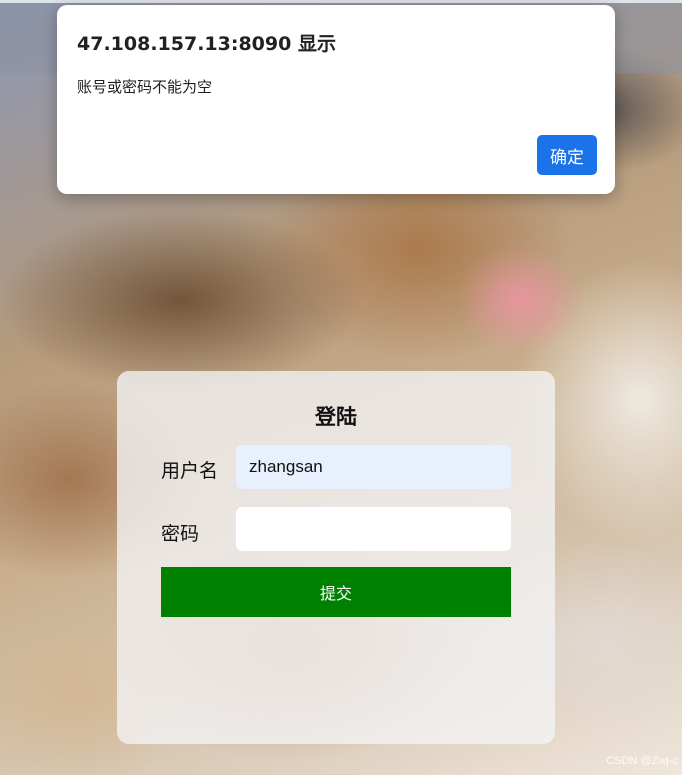 The width and height of the screenshot is (682, 775). Describe the element at coordinates (145, 87) in the screenshot. I see `dialog-message: 账号或密码不能为空` at that location.